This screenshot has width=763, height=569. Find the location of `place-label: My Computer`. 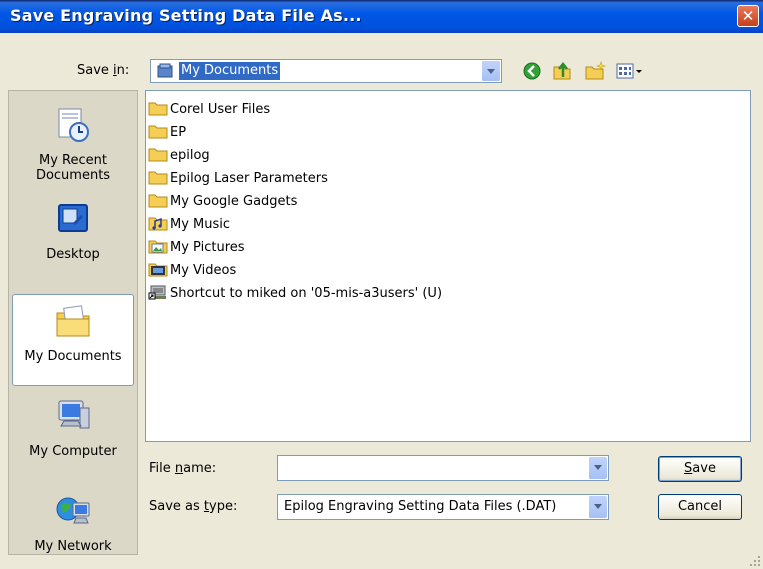

place-label: My Computer is located at coordinates (73, 451).